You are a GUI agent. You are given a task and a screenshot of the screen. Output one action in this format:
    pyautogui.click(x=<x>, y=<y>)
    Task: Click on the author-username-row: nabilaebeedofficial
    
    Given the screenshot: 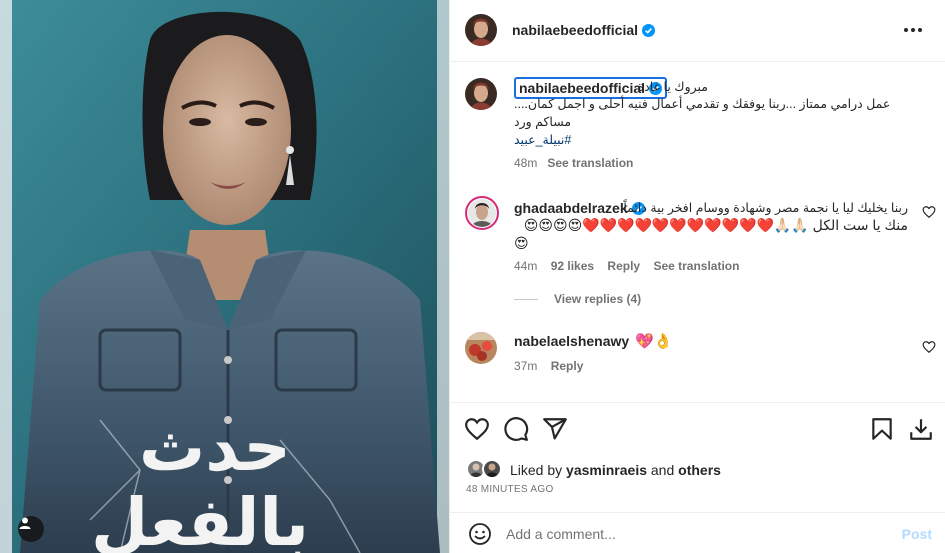 What is the action you would take?
    pyautogui.click(x=584, y=30)
    